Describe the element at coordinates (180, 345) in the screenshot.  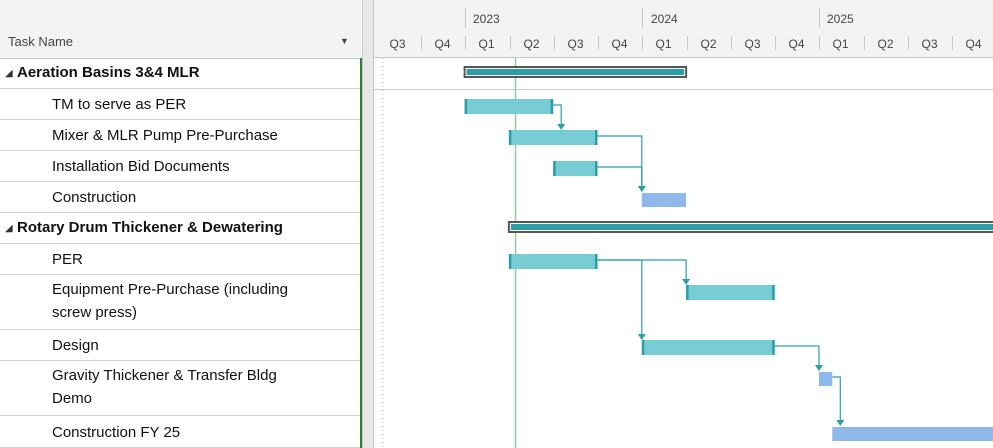
I see `table-row: Design` at that location.